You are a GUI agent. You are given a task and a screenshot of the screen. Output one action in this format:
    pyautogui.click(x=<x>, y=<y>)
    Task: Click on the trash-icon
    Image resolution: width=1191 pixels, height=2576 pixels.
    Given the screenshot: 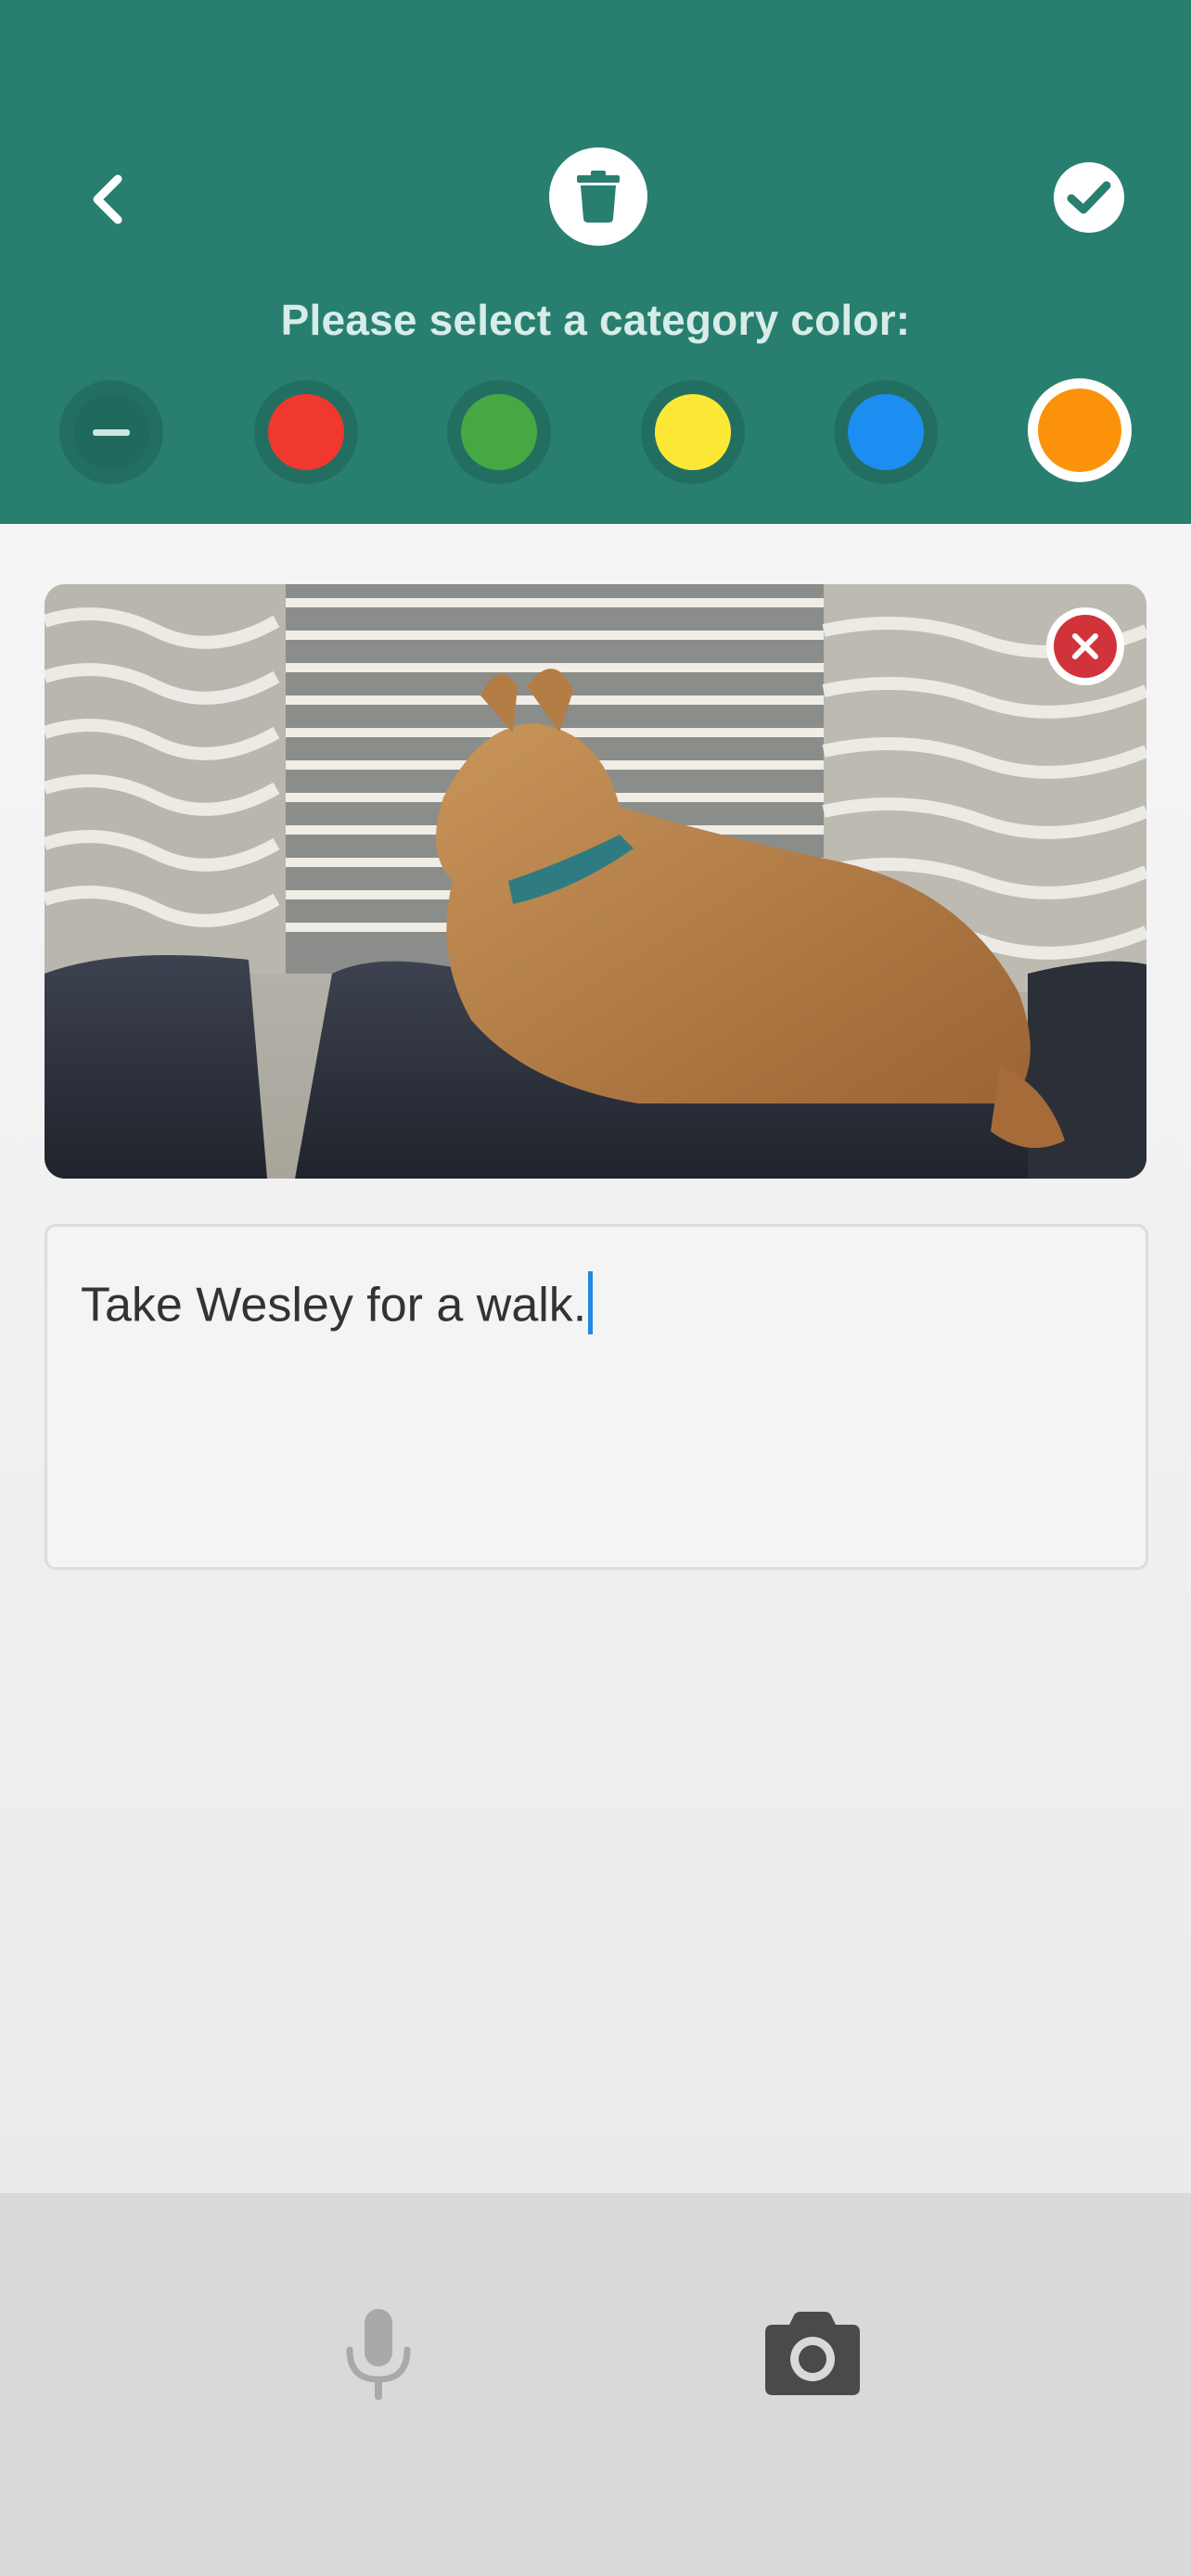 What is the action you would take?
    pyautogui.click(x=598, y=197)
    